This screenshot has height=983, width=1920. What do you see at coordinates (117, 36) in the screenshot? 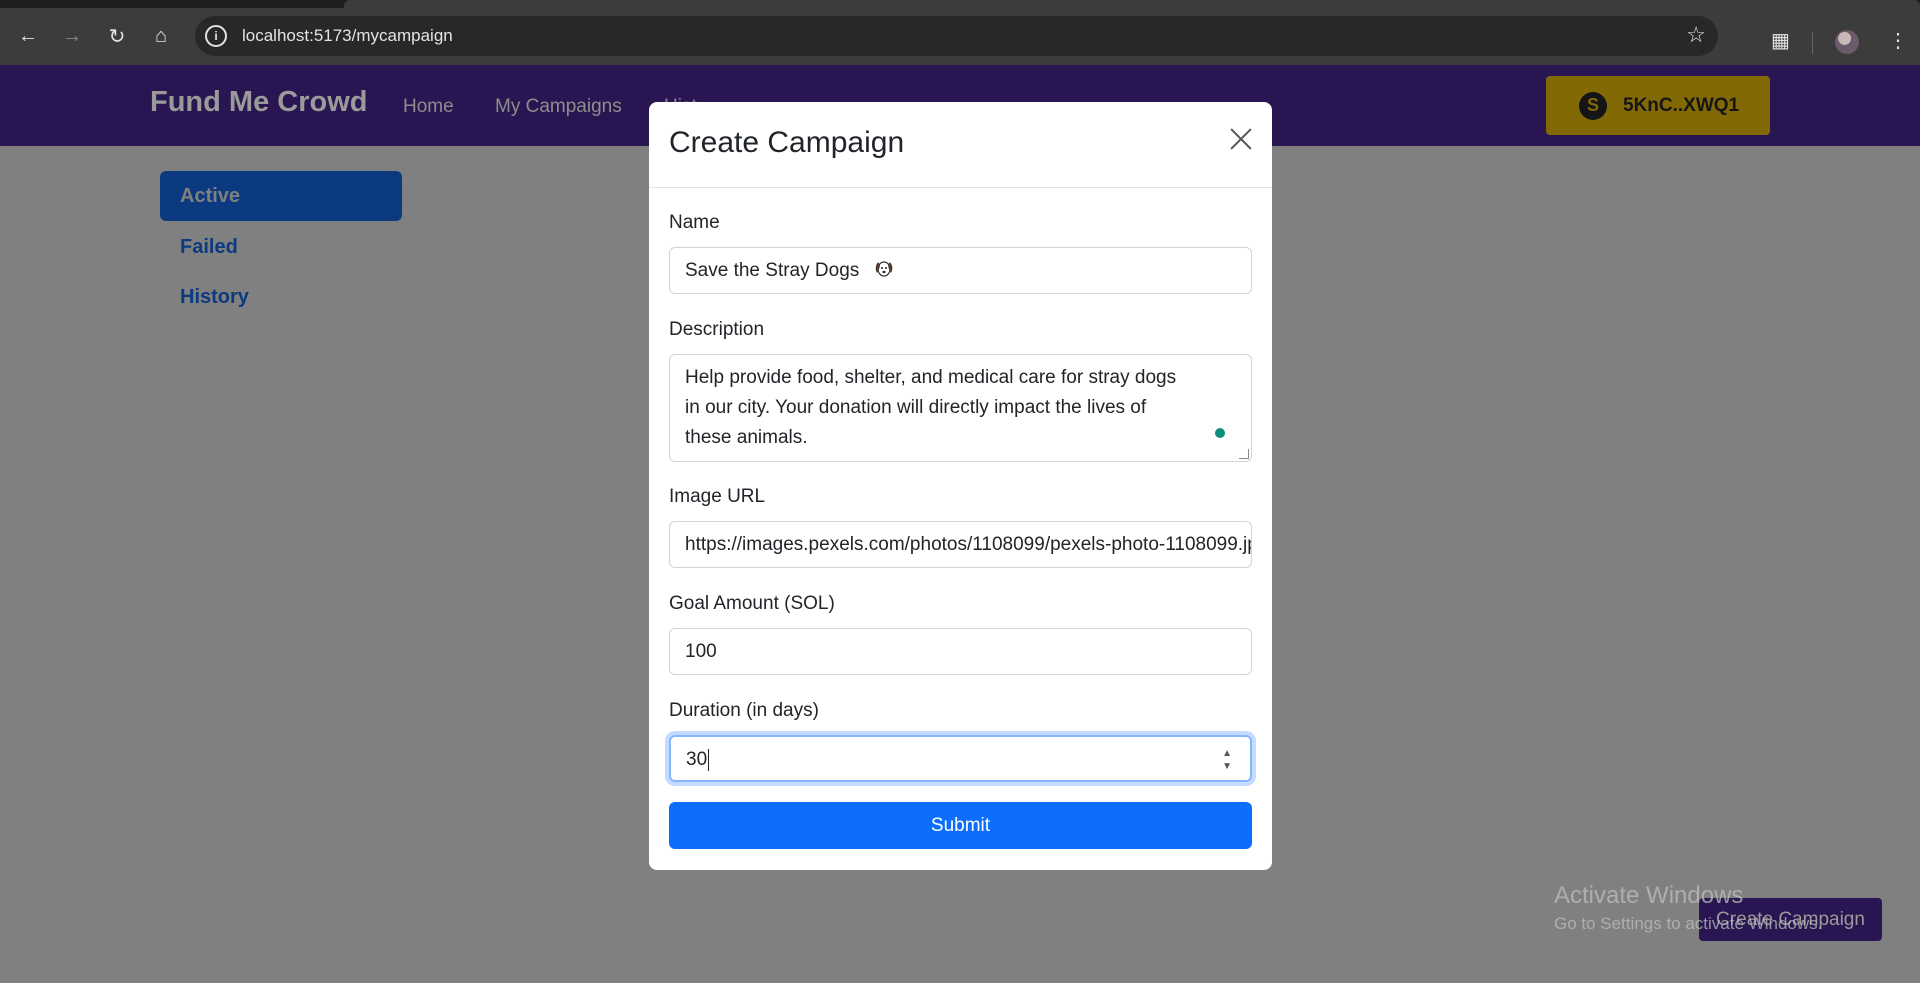
I see `reload-icon: ↻` at bounding box center [117, 36].